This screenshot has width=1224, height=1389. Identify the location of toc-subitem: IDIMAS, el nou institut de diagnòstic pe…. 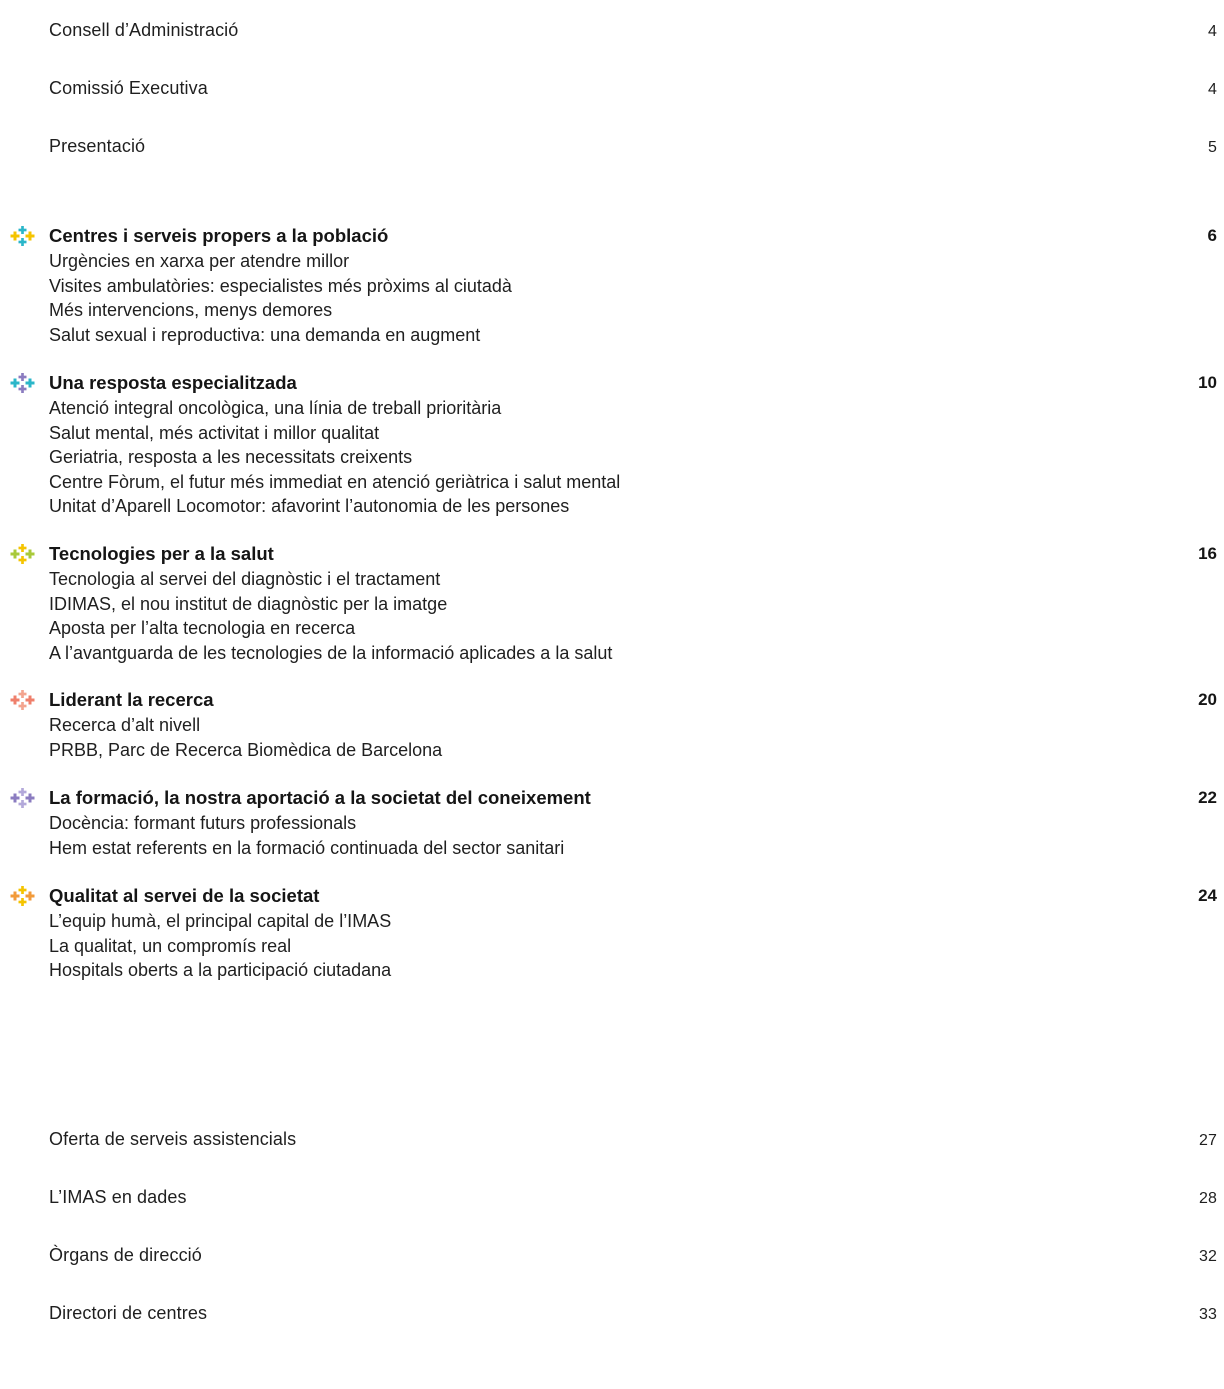
(633, 604).